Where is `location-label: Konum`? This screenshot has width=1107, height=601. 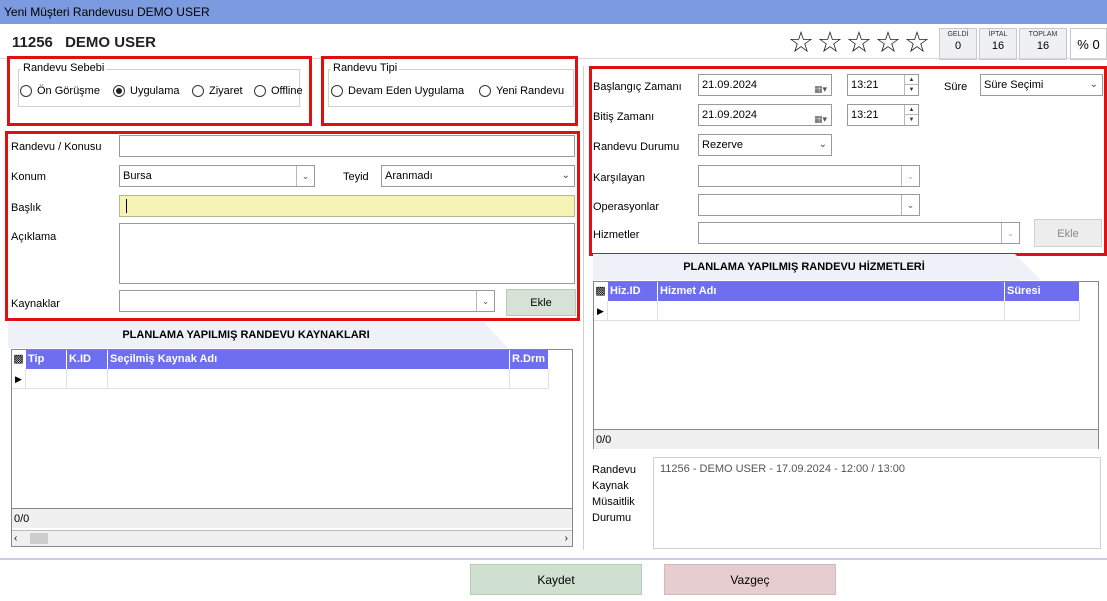
location-label: Konum is located at coordinates (28, 177).